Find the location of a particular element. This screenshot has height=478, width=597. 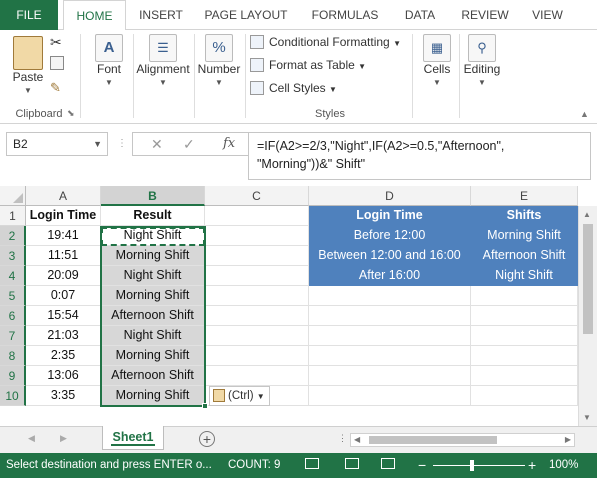

scroll-right-icon: ▶ is located at coordinates (568, 439).